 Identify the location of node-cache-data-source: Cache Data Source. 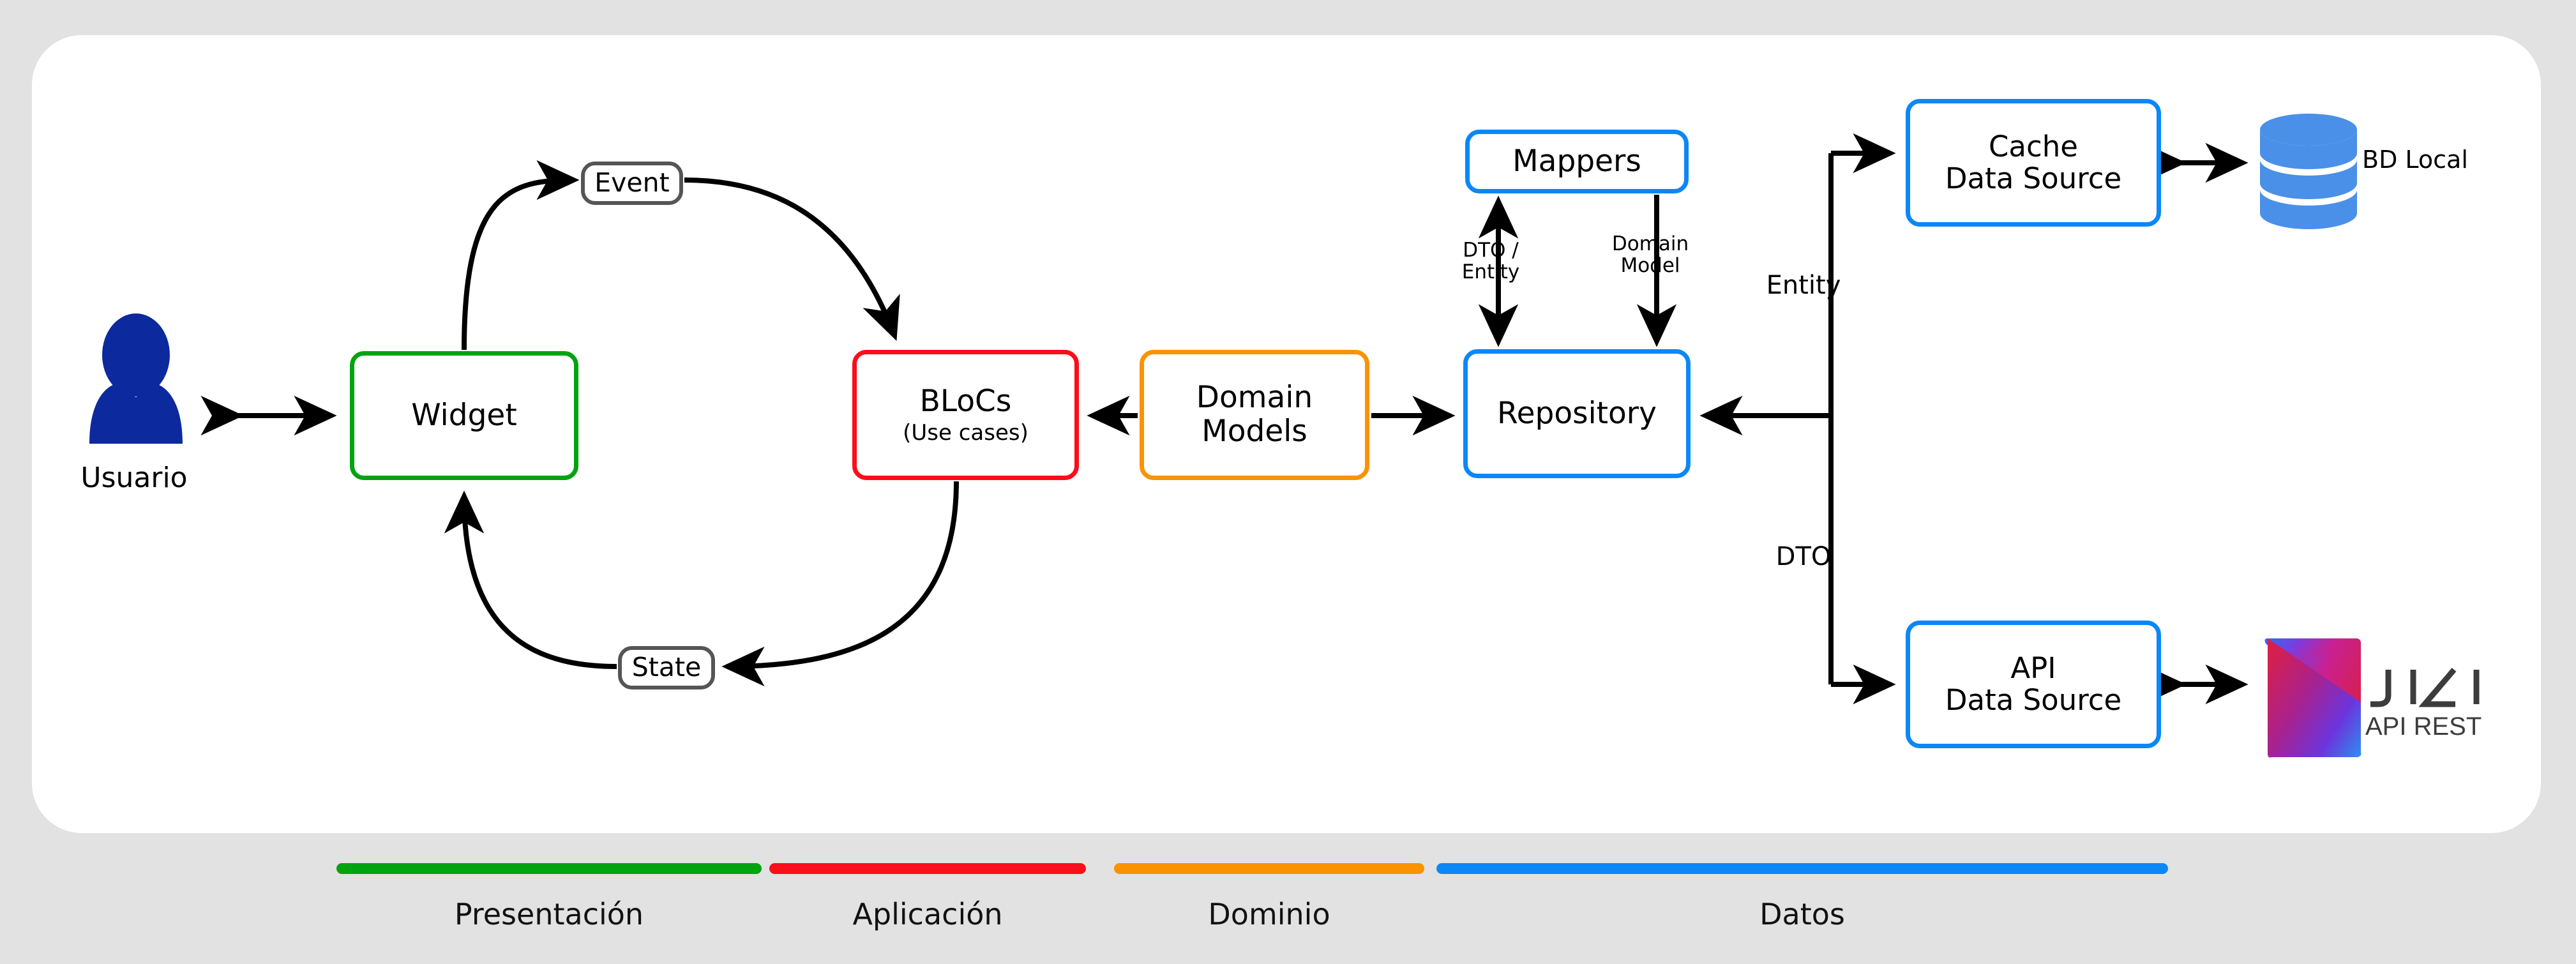
(2034, 163).